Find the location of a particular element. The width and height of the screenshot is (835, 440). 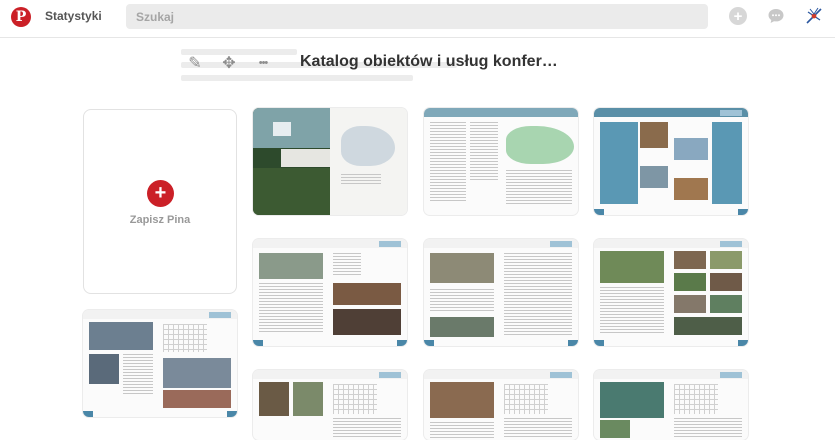

top-bar: P Statystyki + is located at coordinates (417, 19).